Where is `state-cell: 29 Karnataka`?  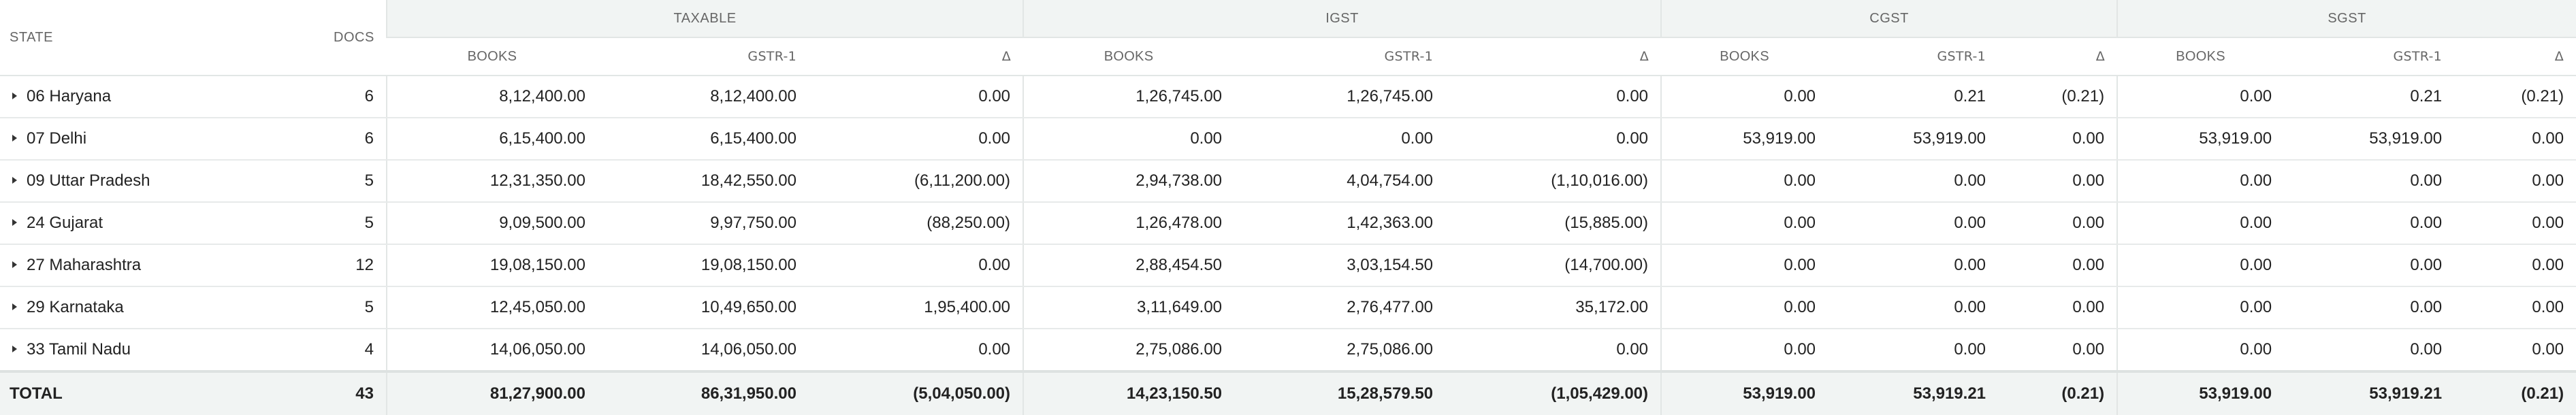 state-cell: 29 Karnataka is located at coordinates (167, 307).